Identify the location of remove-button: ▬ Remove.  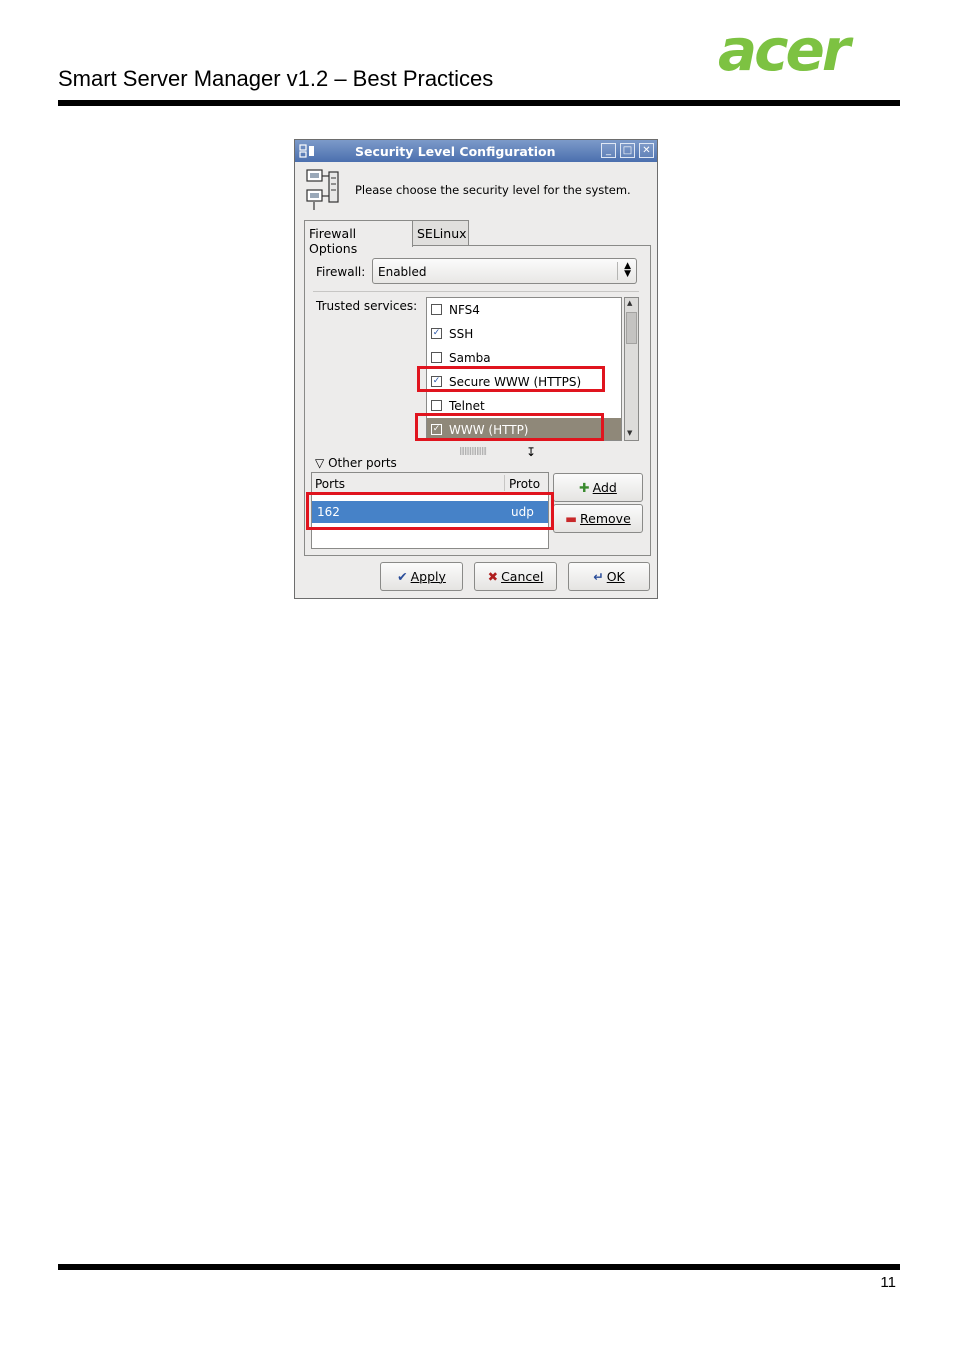
(598, 518).